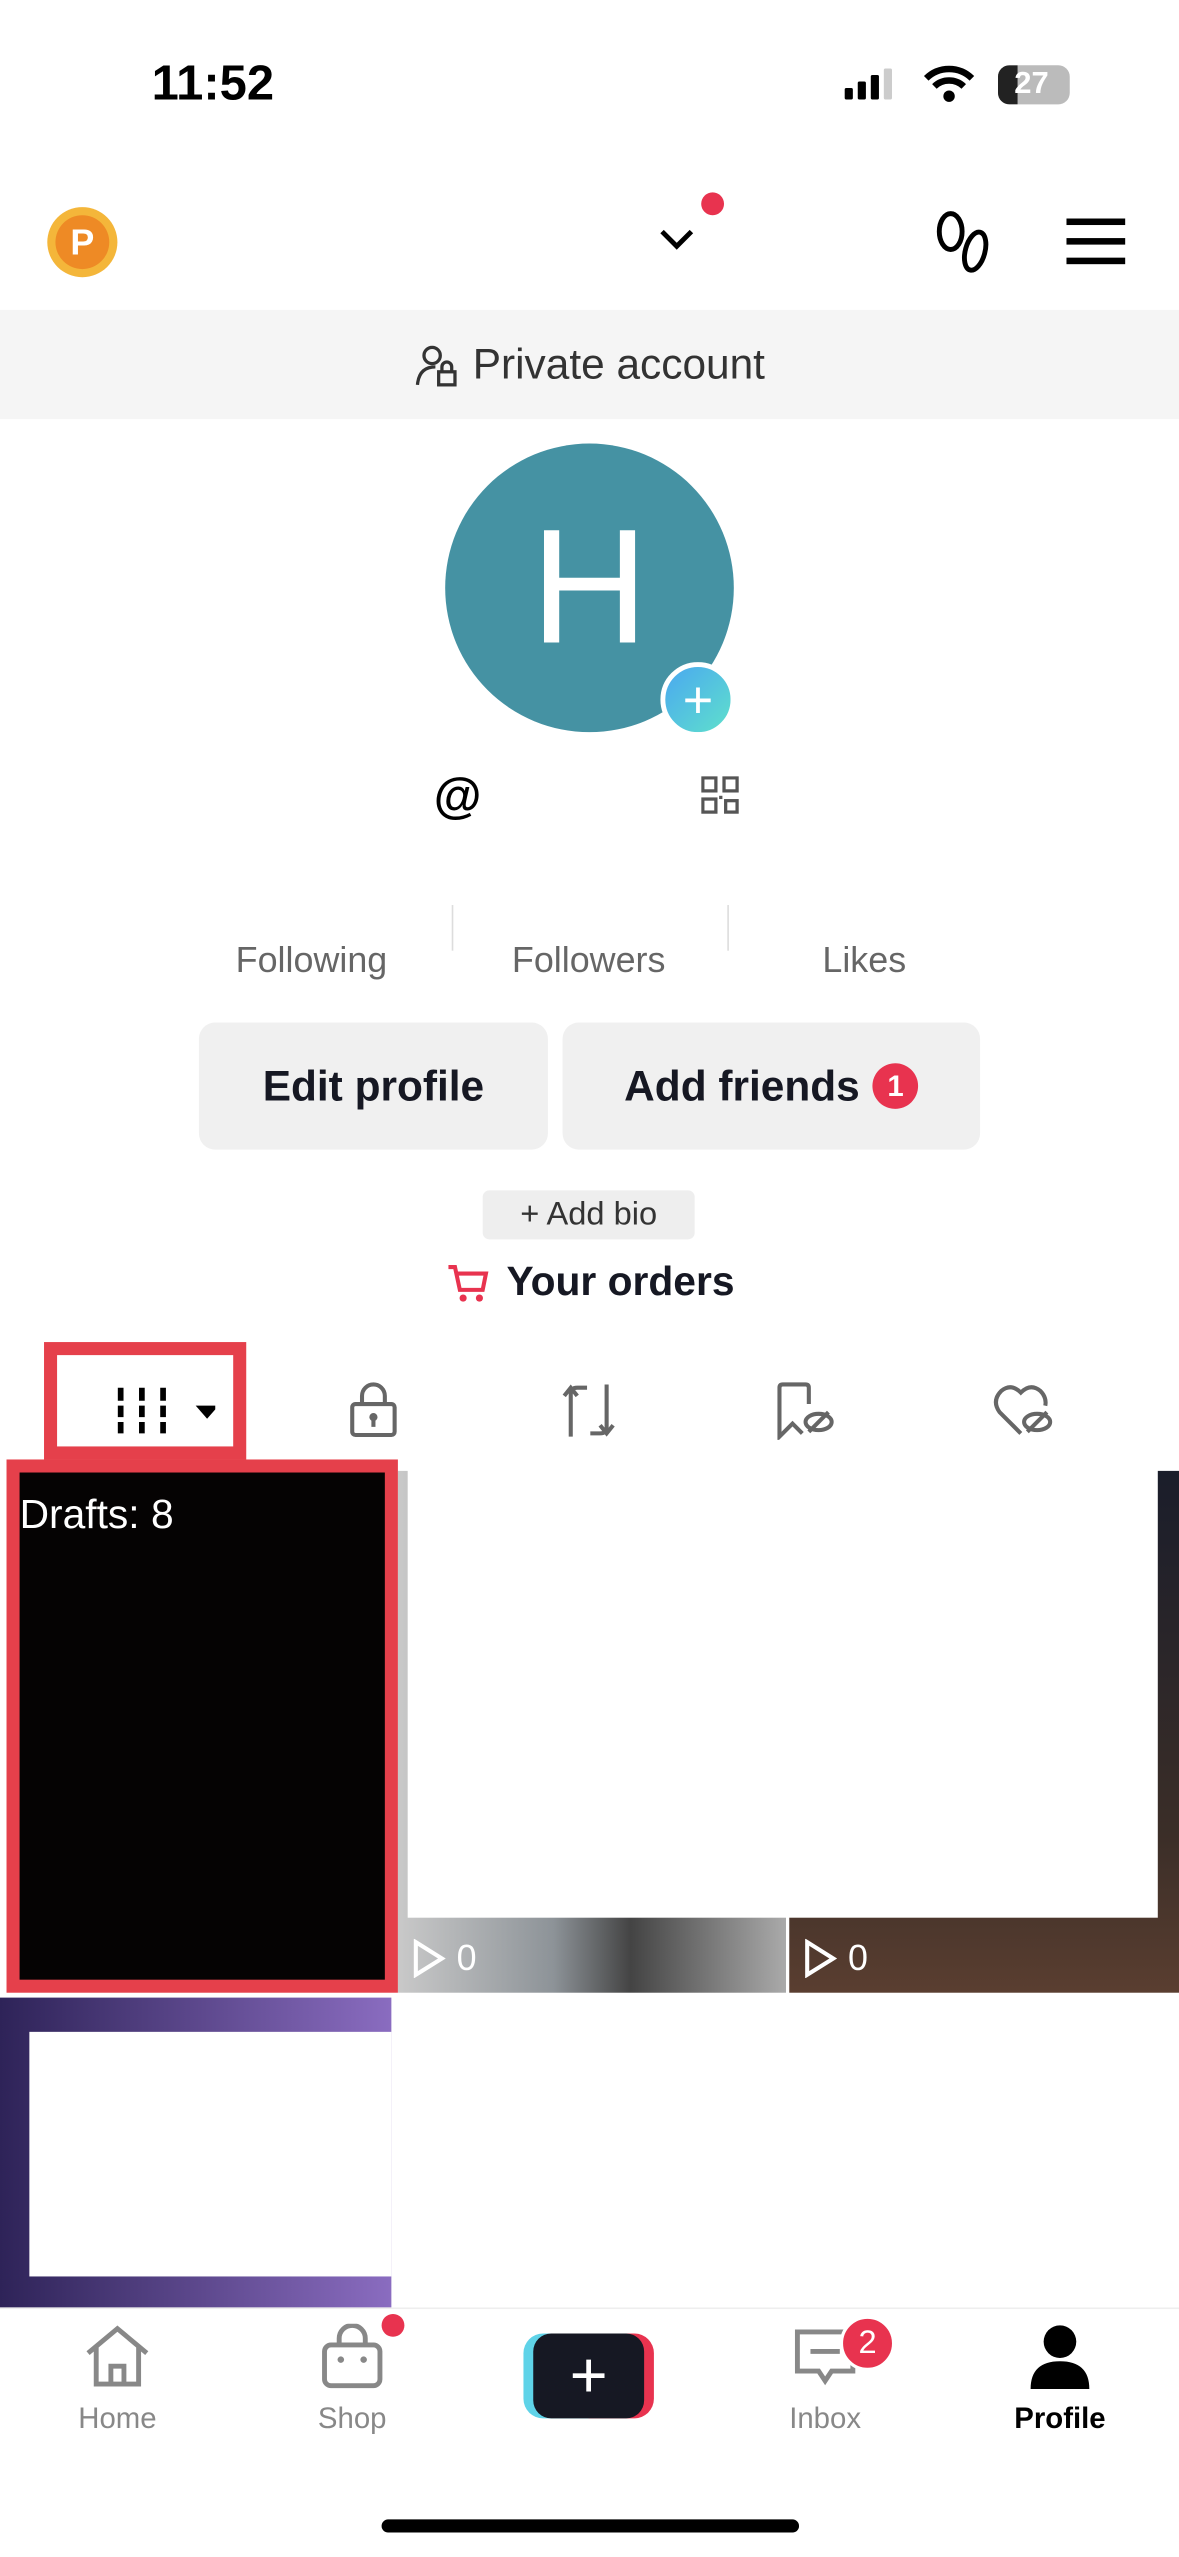 The width and height of the screenshot is (1179, 2557). I want to click on qr-code-icon, so click(720, 795).